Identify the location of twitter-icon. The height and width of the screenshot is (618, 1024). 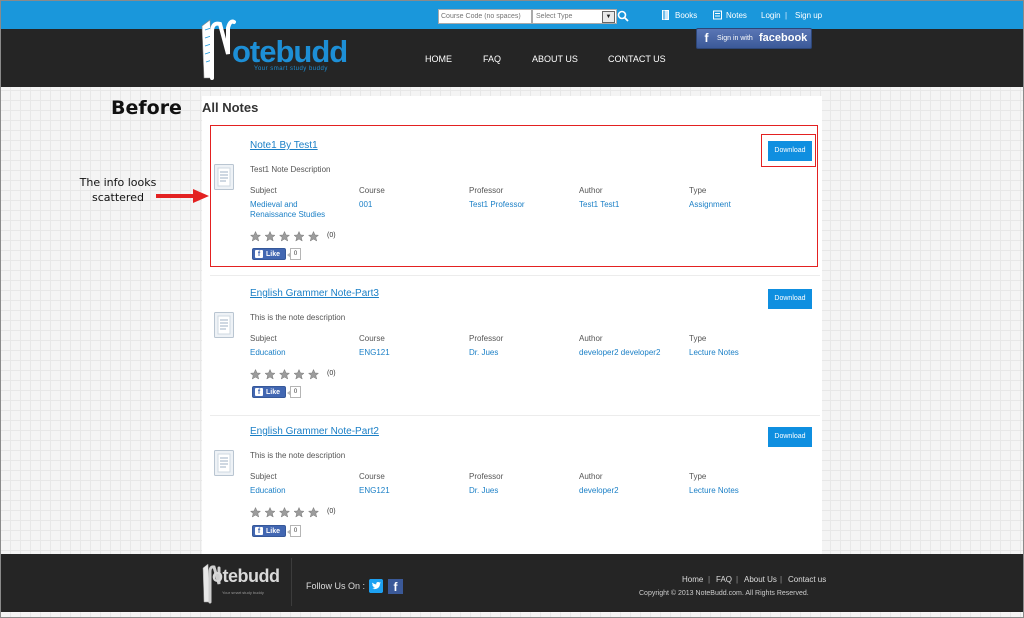
(376, 586).